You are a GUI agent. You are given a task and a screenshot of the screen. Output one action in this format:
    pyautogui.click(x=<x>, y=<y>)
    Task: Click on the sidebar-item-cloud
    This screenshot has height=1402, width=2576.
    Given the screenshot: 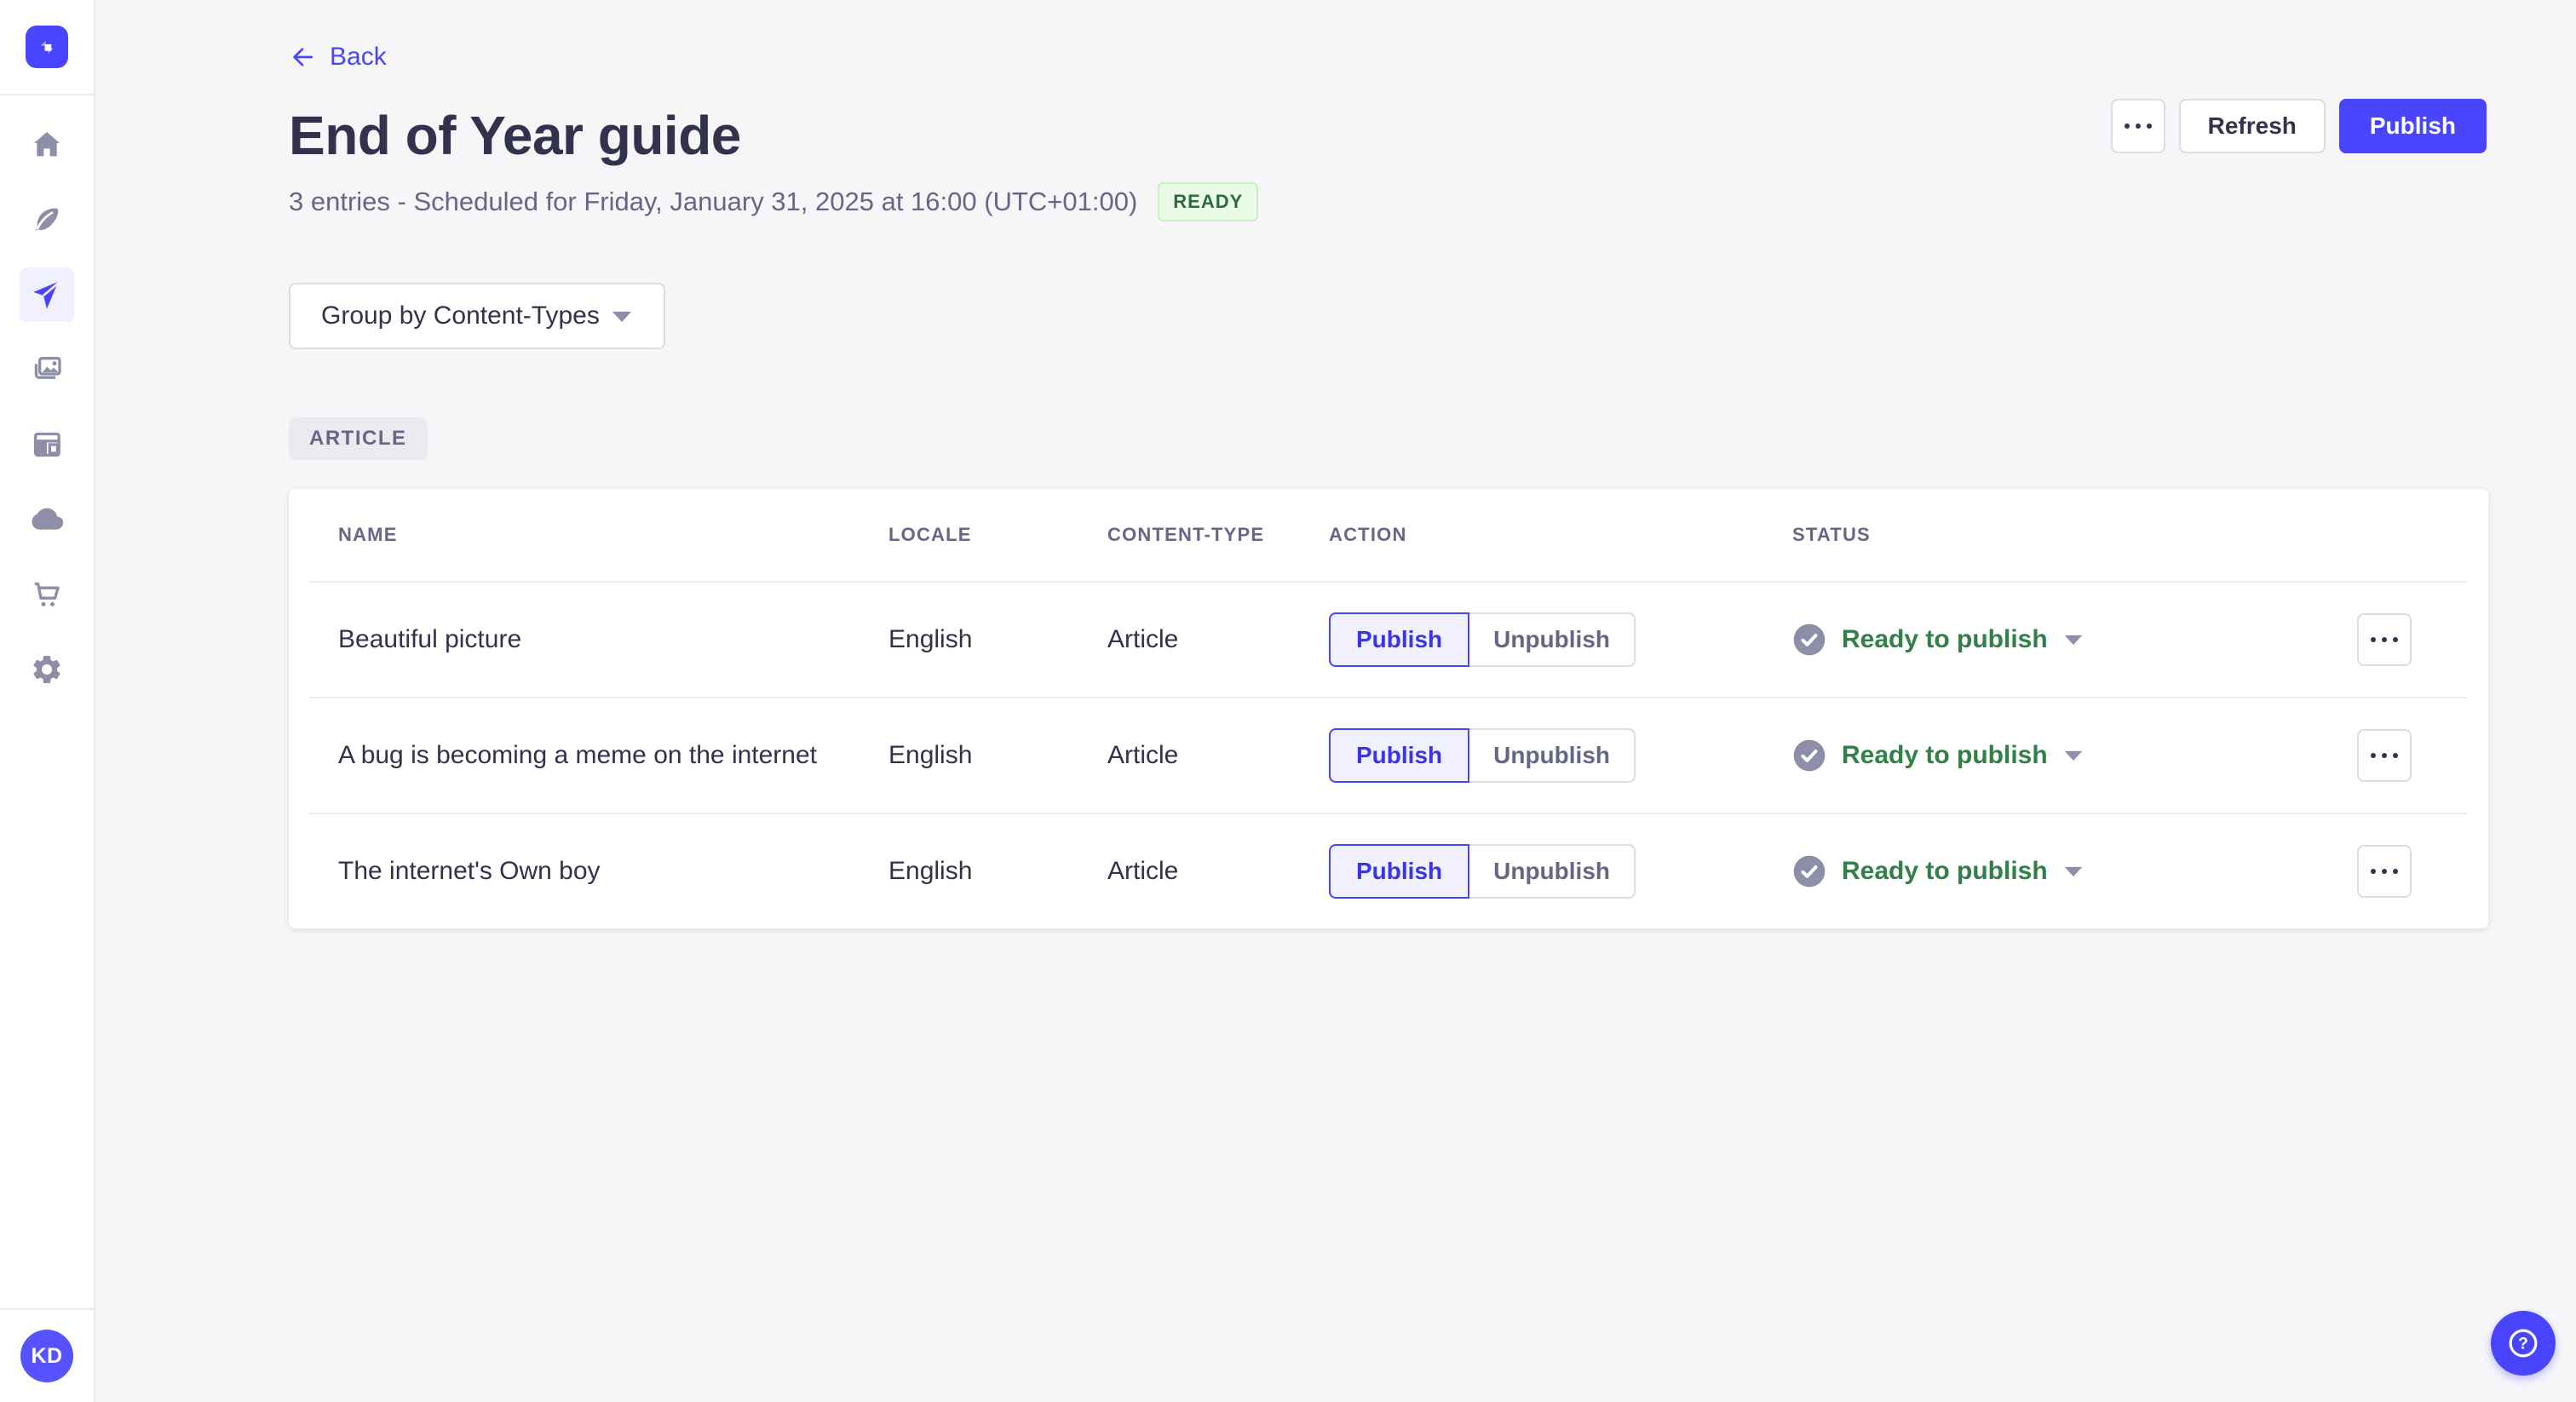 What is the action you would take?
    pyautogui.click(x=47, y=519)
    